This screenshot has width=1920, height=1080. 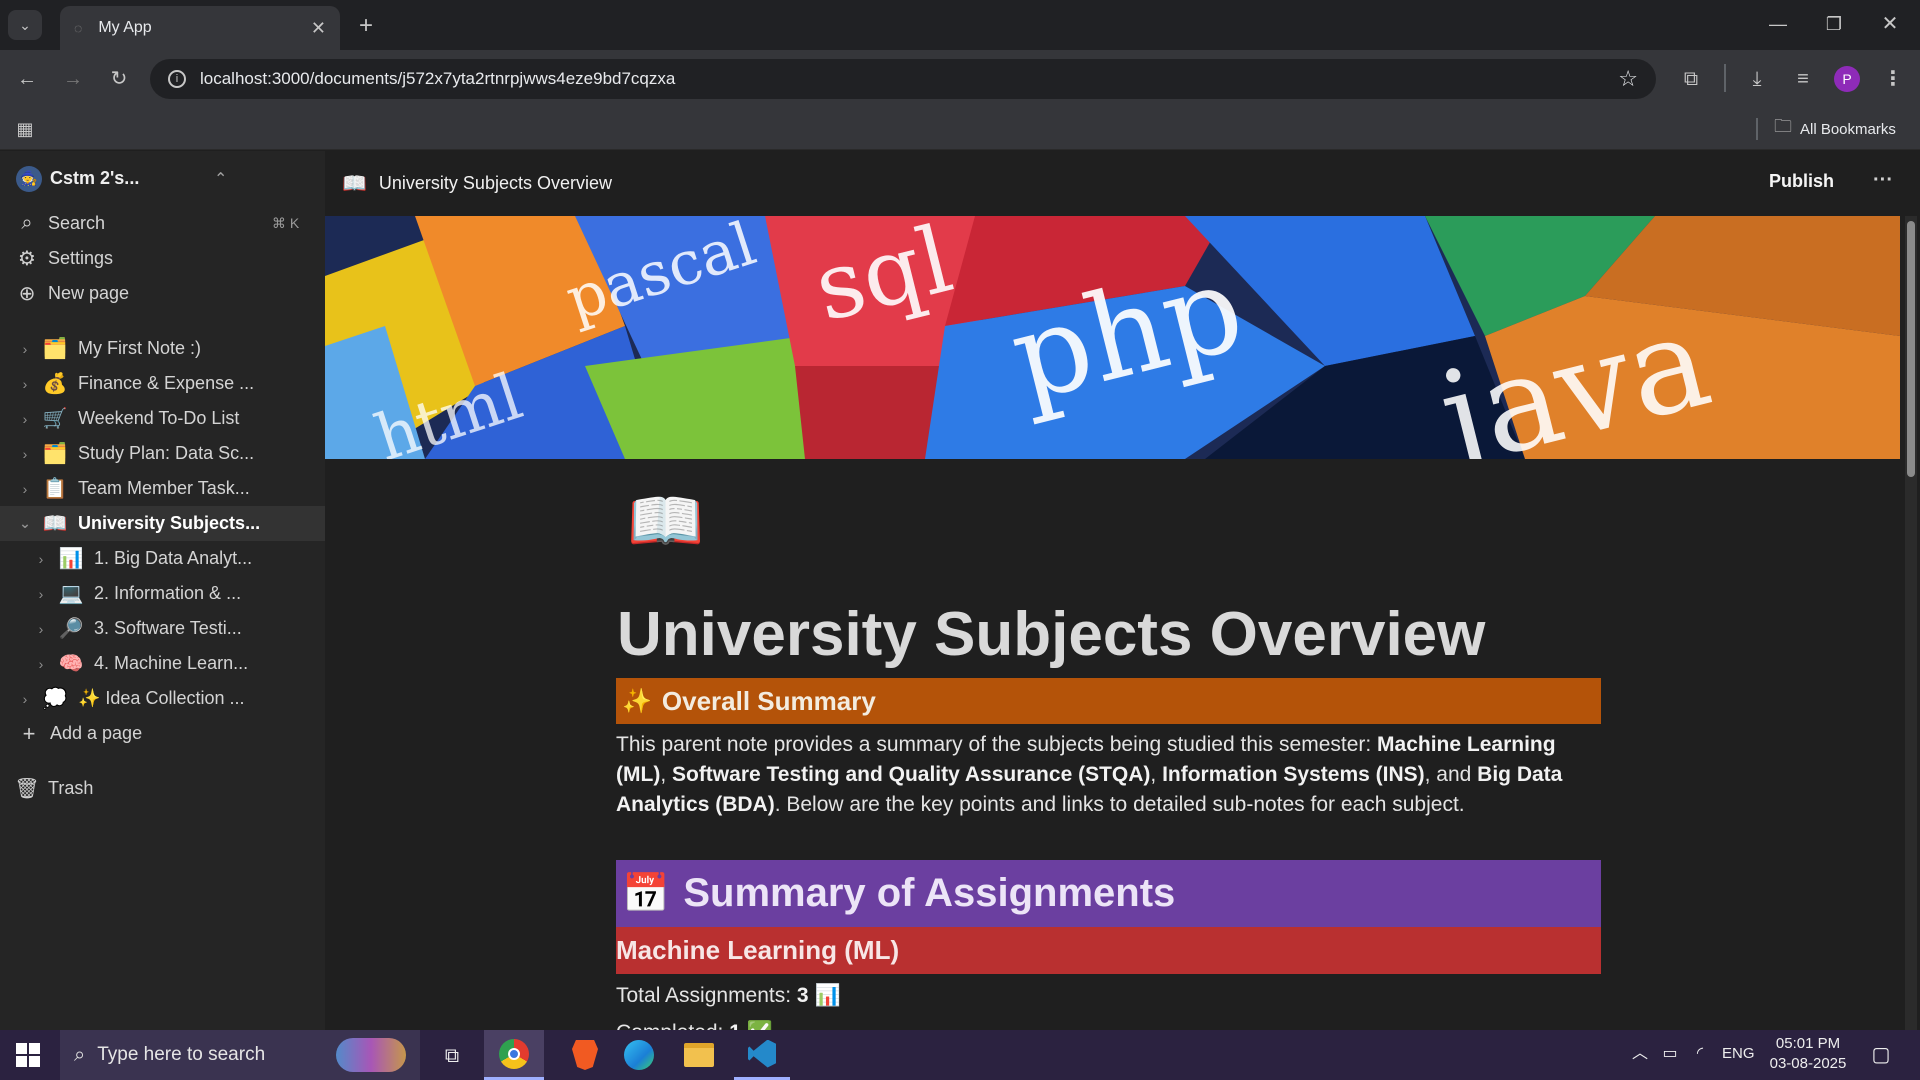 I want to click on folder-icon: 🗀, so click(x=1783, y=126).